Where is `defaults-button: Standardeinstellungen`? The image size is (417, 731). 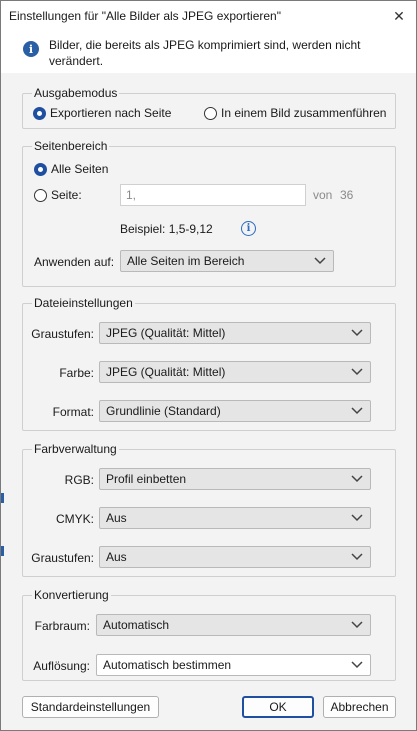 defaults-button: Standardeinstellungen is located at coordinates (90, 707).